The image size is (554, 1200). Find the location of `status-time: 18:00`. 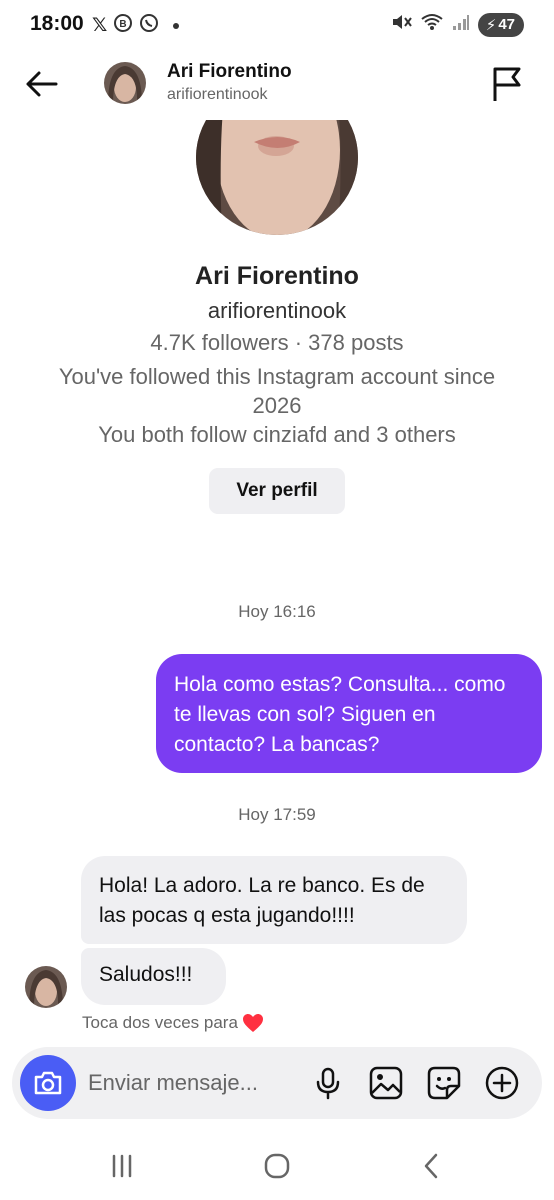

status-time: 18:00 is located at coordinates (57, 23).